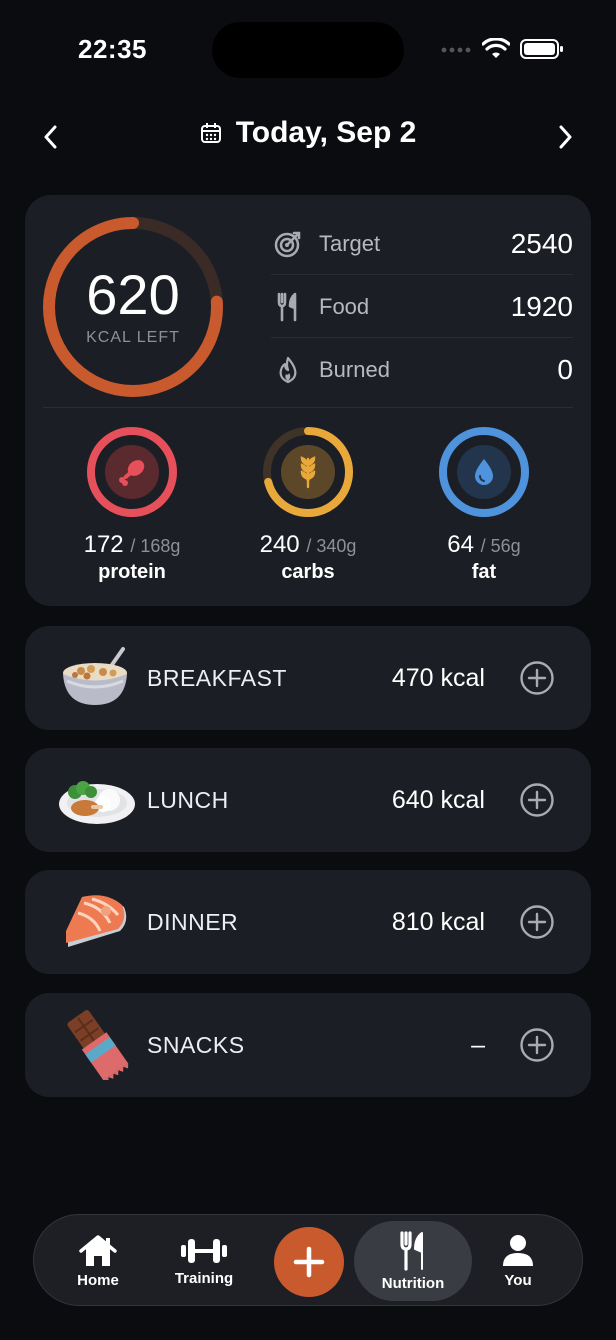  I want to click on carbs-progress-ring, so click(308, 472).